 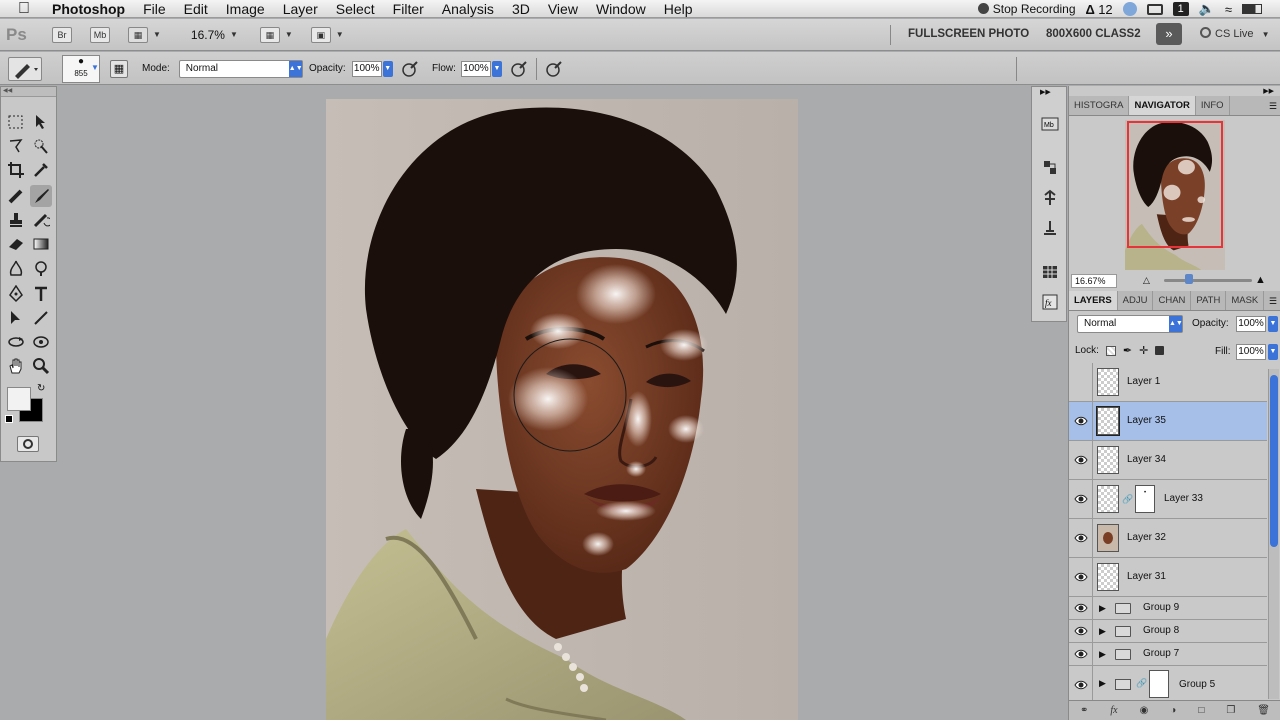 What do you see at coordinates (1168, 631) in the screenshot?
I see `layer-row-group-8: ▶ Group 8` at bounding box center [1168, 631].